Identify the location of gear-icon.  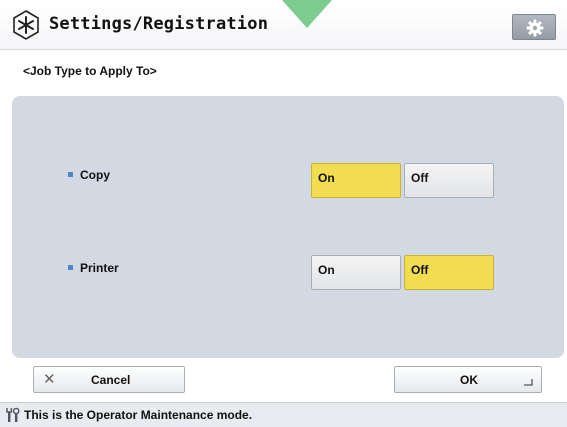
(535, 28).